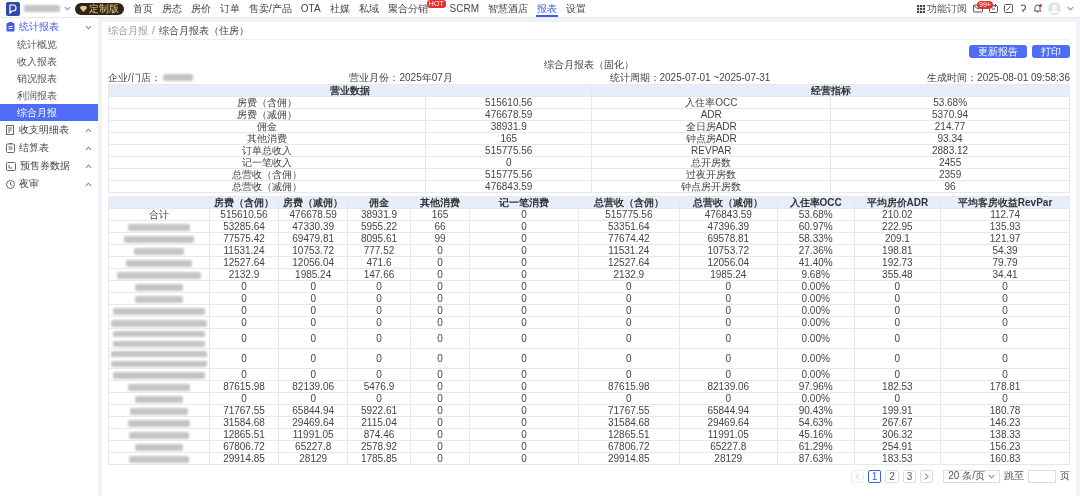  What do you see at coordinates (1005, 250) in the screenshot?
I see `table-cell: 54.39` at bounding box center [1005, 250].